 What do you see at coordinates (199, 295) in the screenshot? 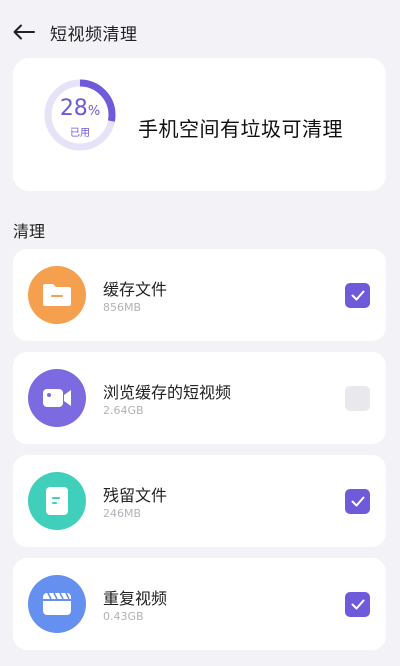
I see `clean-item-cache-files: 缓存文件 856MB` at bounding box center [199, 295].